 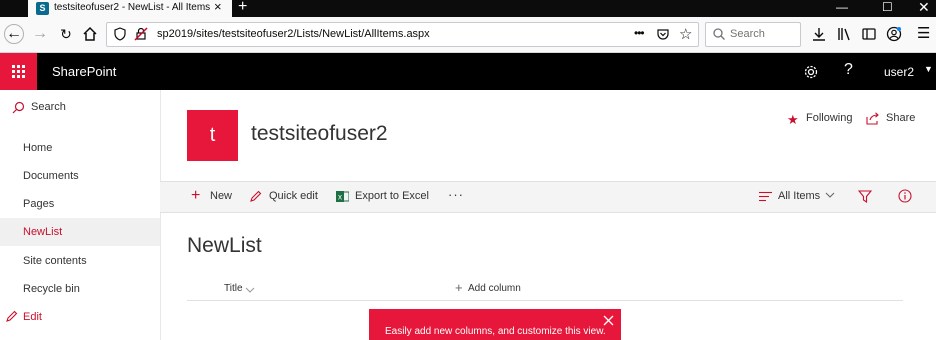 What do you see at coordinates (11, 316) in the screenshot?
I see `edit-pencil-icon` at bounding box center [11, 316].